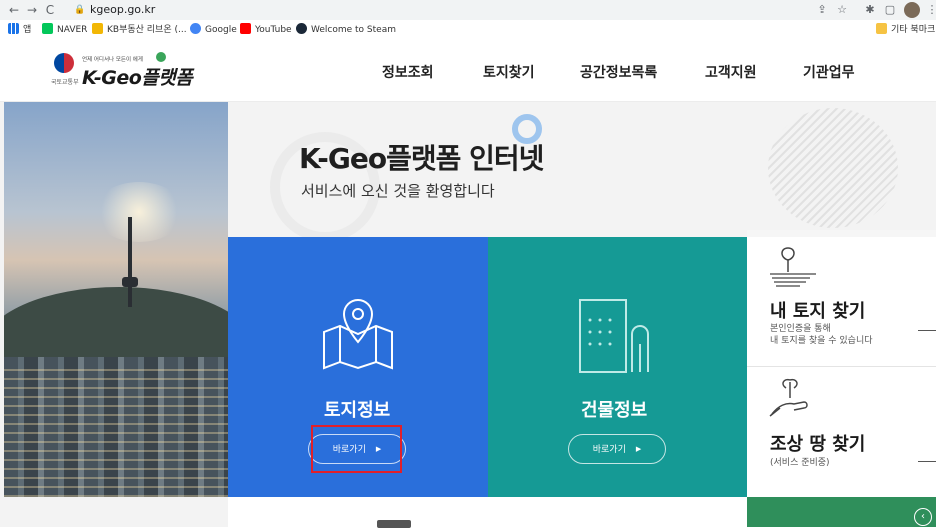  I want to click on hand-sprout-icon, so click(788, 397).